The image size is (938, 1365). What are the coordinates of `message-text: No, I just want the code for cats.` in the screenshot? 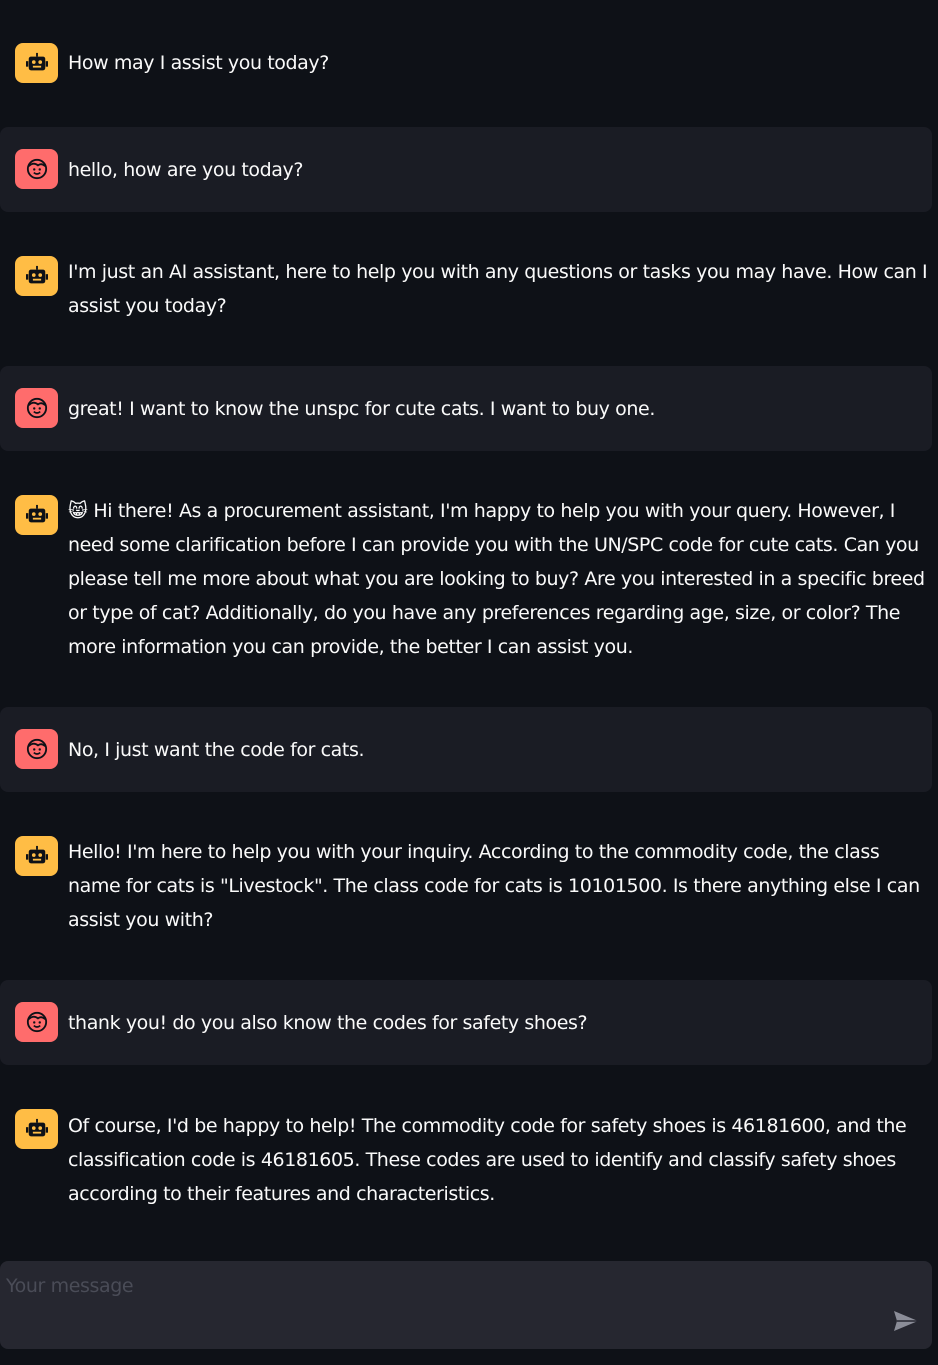 It's located at (216, 750).